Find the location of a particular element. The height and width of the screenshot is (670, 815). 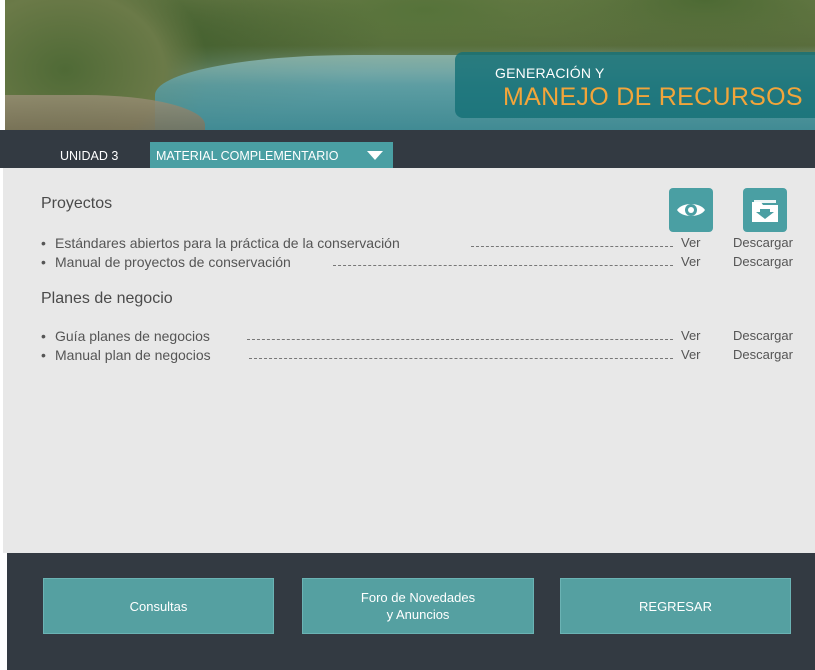

regresar-label: REGRESAR is located at coordinates (675, 606).